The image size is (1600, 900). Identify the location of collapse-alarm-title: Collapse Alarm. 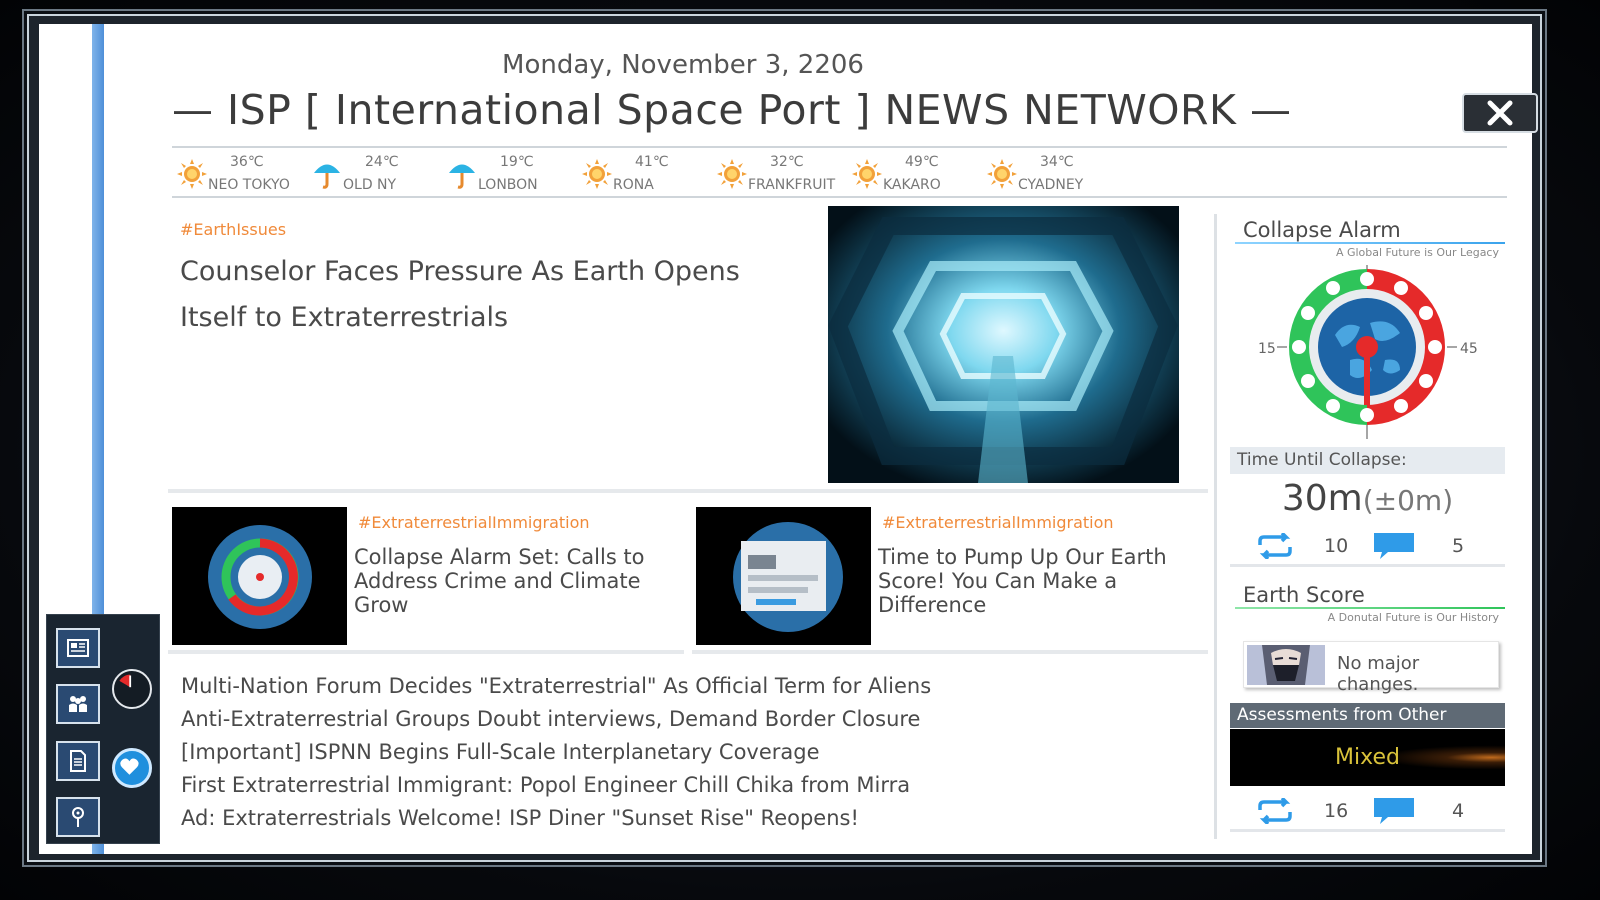
(1322, 230).